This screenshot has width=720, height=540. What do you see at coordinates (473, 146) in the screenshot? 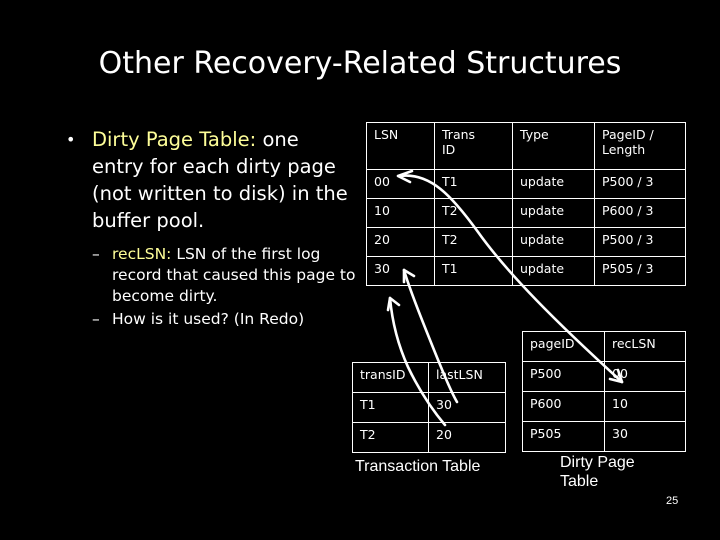
I see `log-header-trans-id: Trans ID` at bounding box center [473, 146].